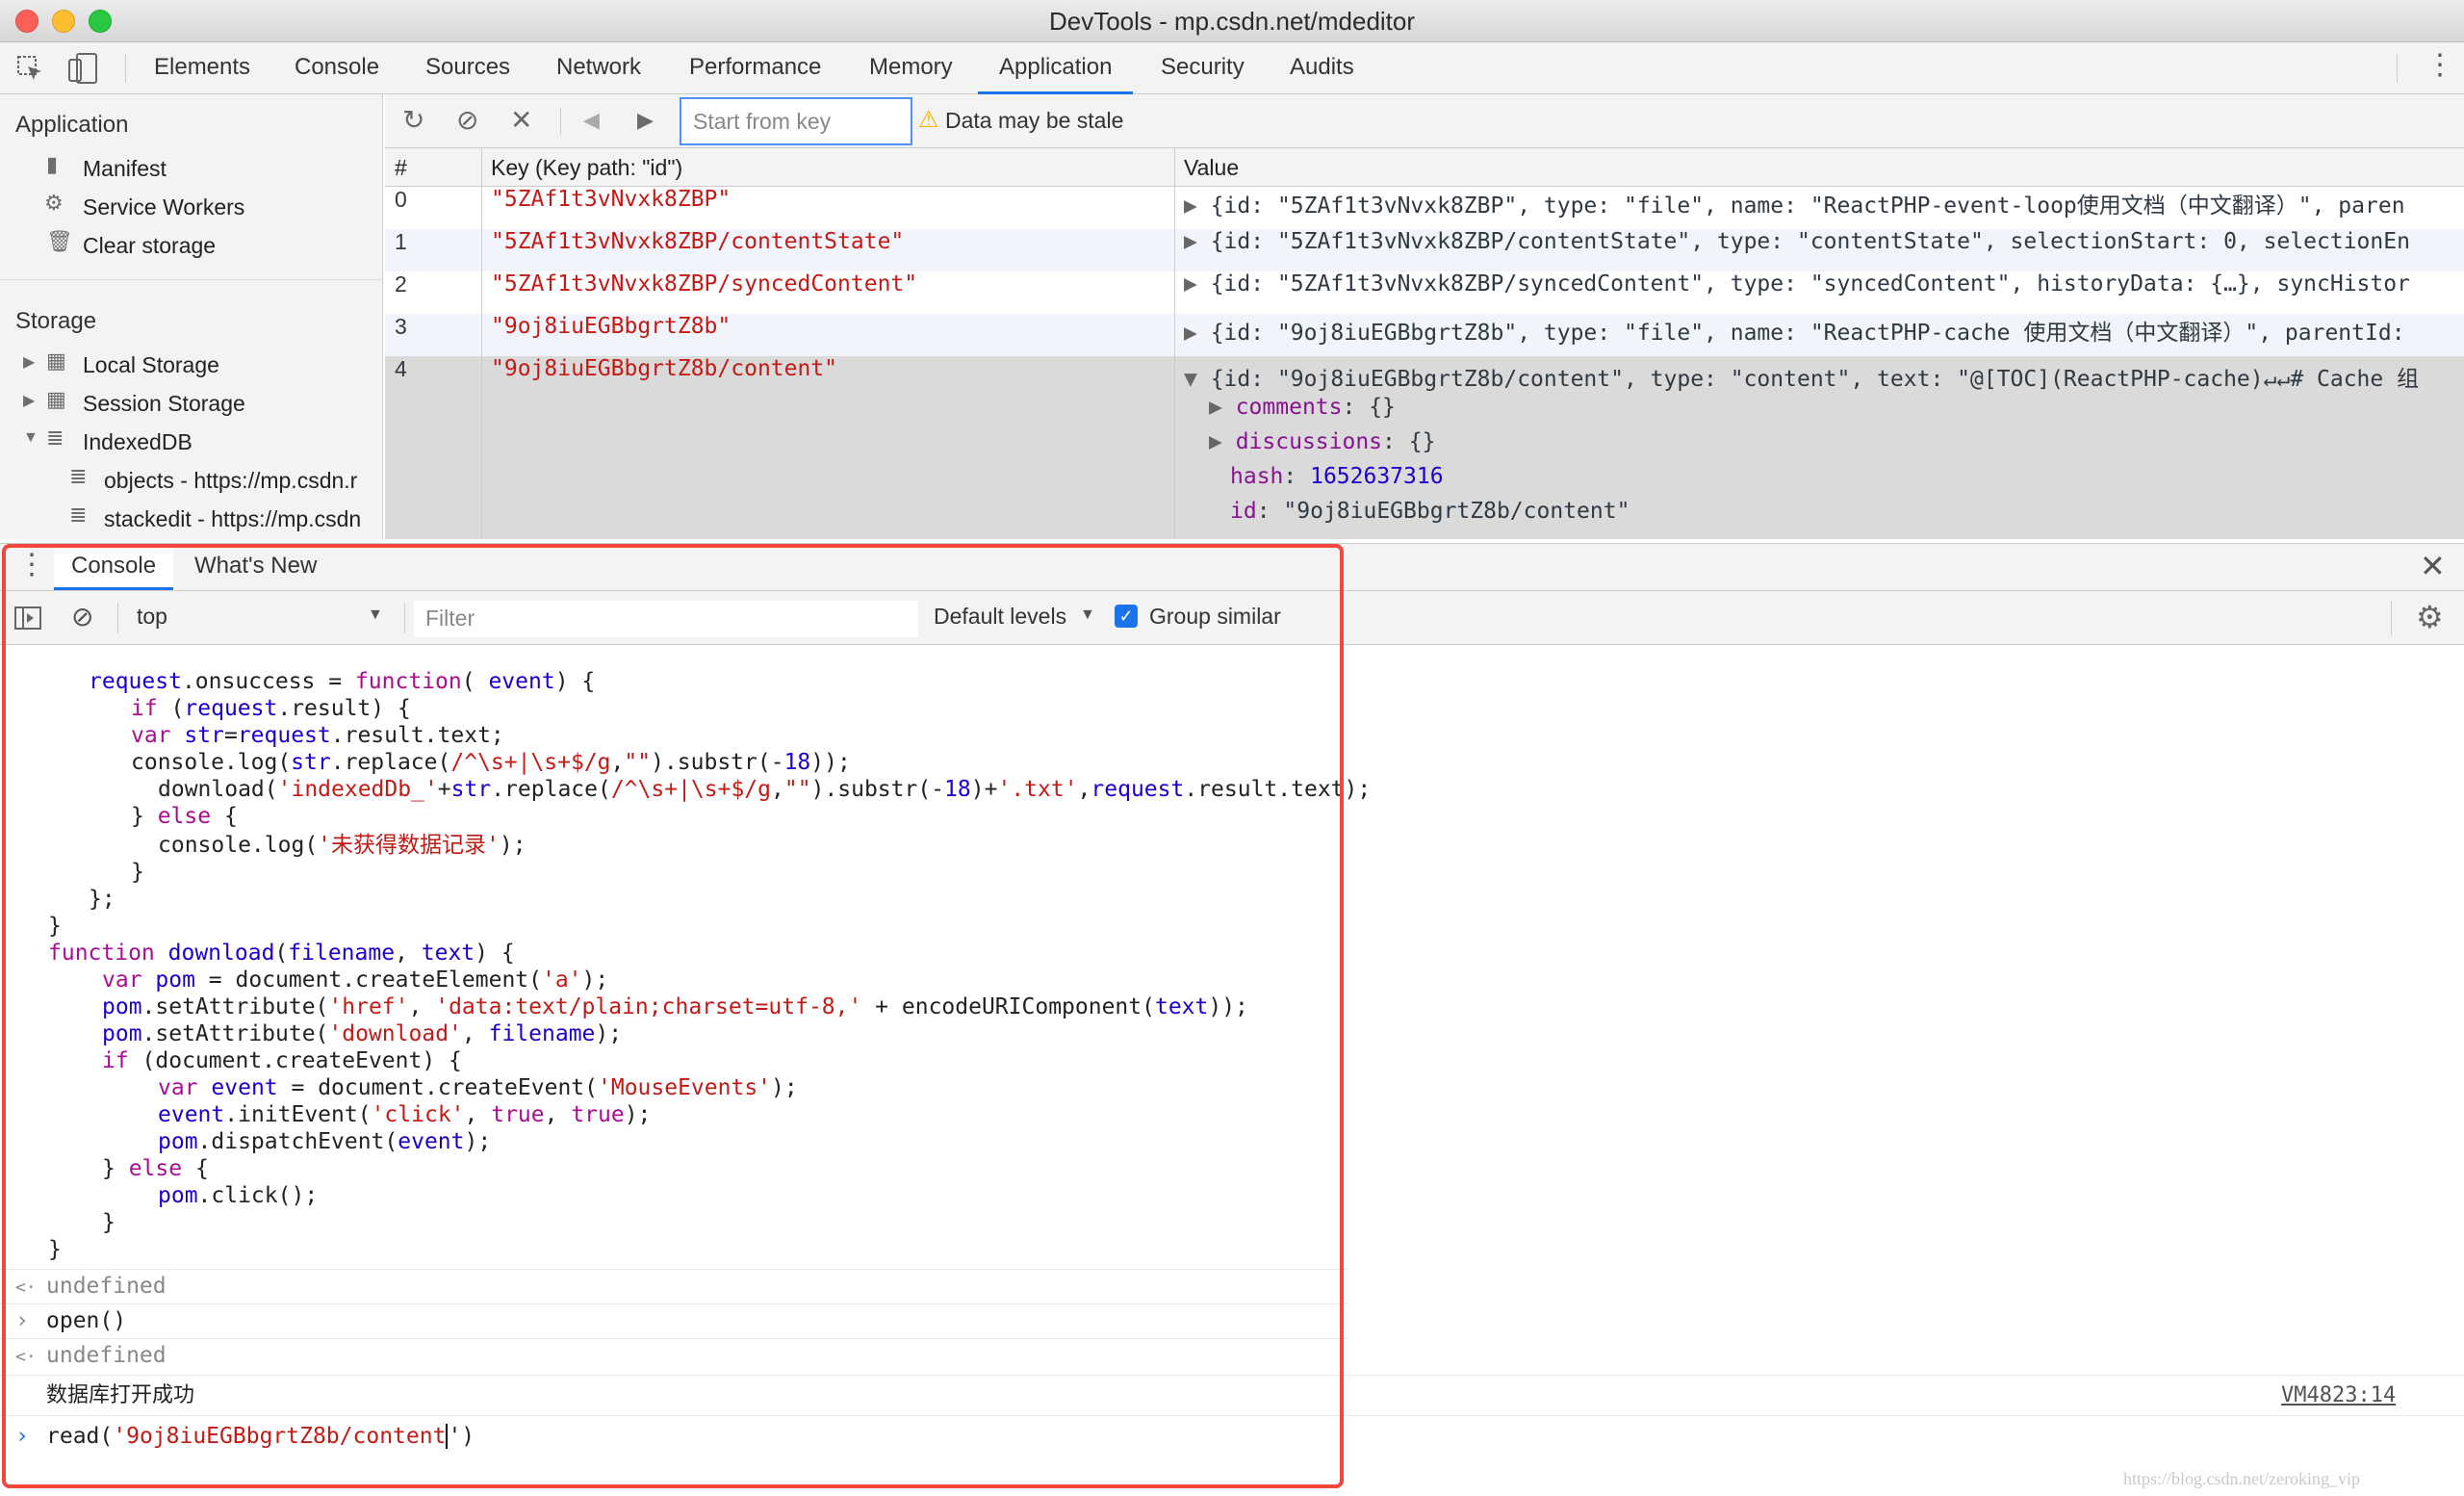  Describe the element at coordinates (152, 617) in the screenshot. I see `context-select: top` at that location.